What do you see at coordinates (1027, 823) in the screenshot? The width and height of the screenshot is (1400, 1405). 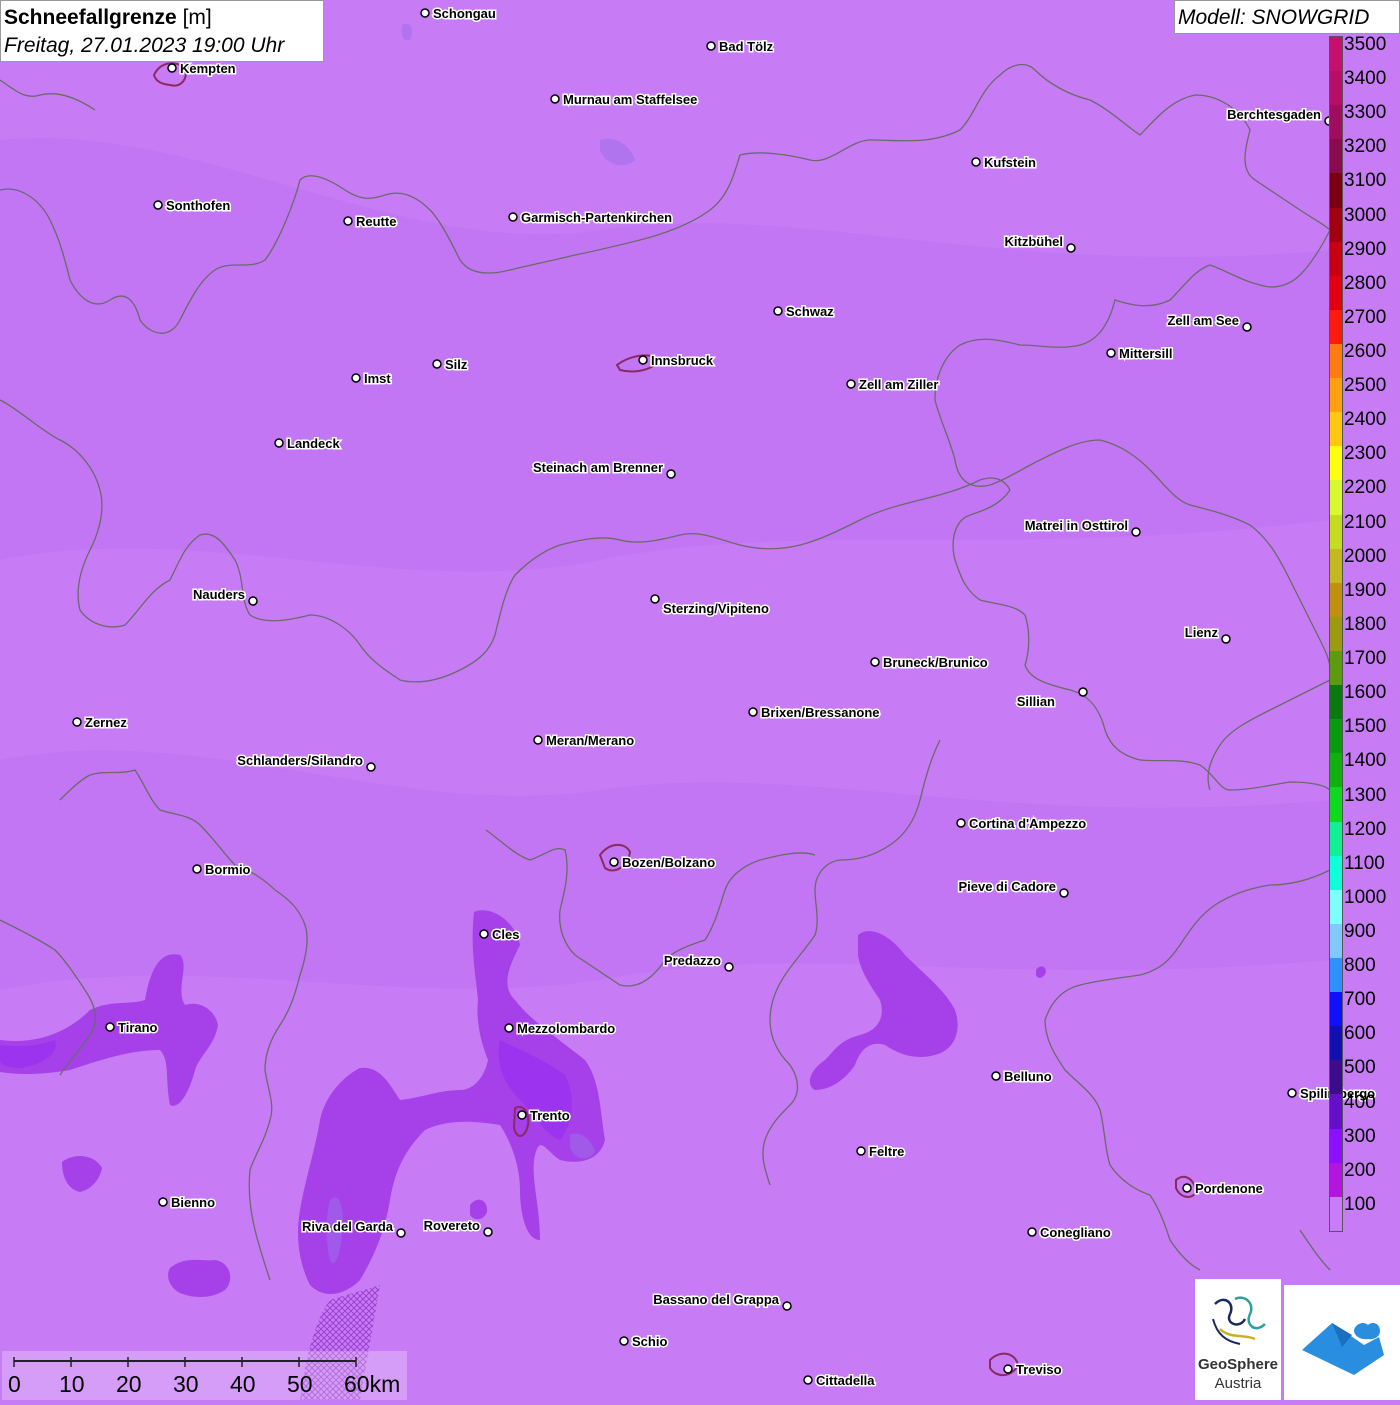 I see `city-label-cortina-d-ampezzo: Cortina d'Ampezzo` at bounding box center [1027, 823].